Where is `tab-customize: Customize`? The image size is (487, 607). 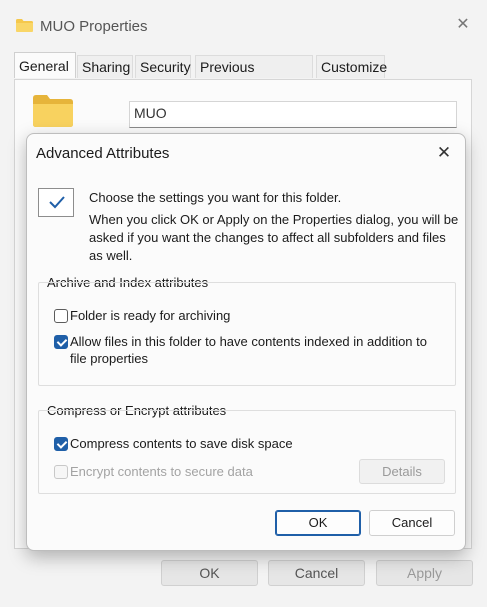
tab-customize: Customize is located at coordinates (351, 66).